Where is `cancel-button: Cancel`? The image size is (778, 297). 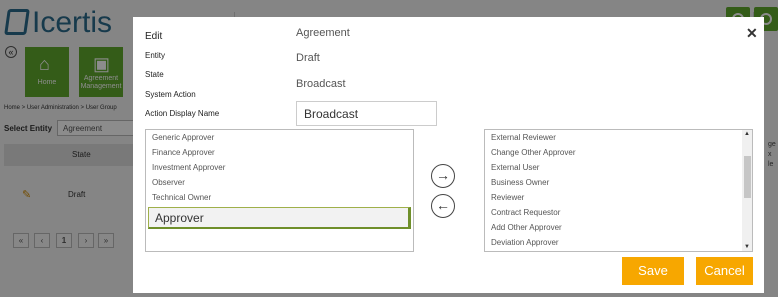
cancel-button: Cancel is located at coordinates (724, 271).